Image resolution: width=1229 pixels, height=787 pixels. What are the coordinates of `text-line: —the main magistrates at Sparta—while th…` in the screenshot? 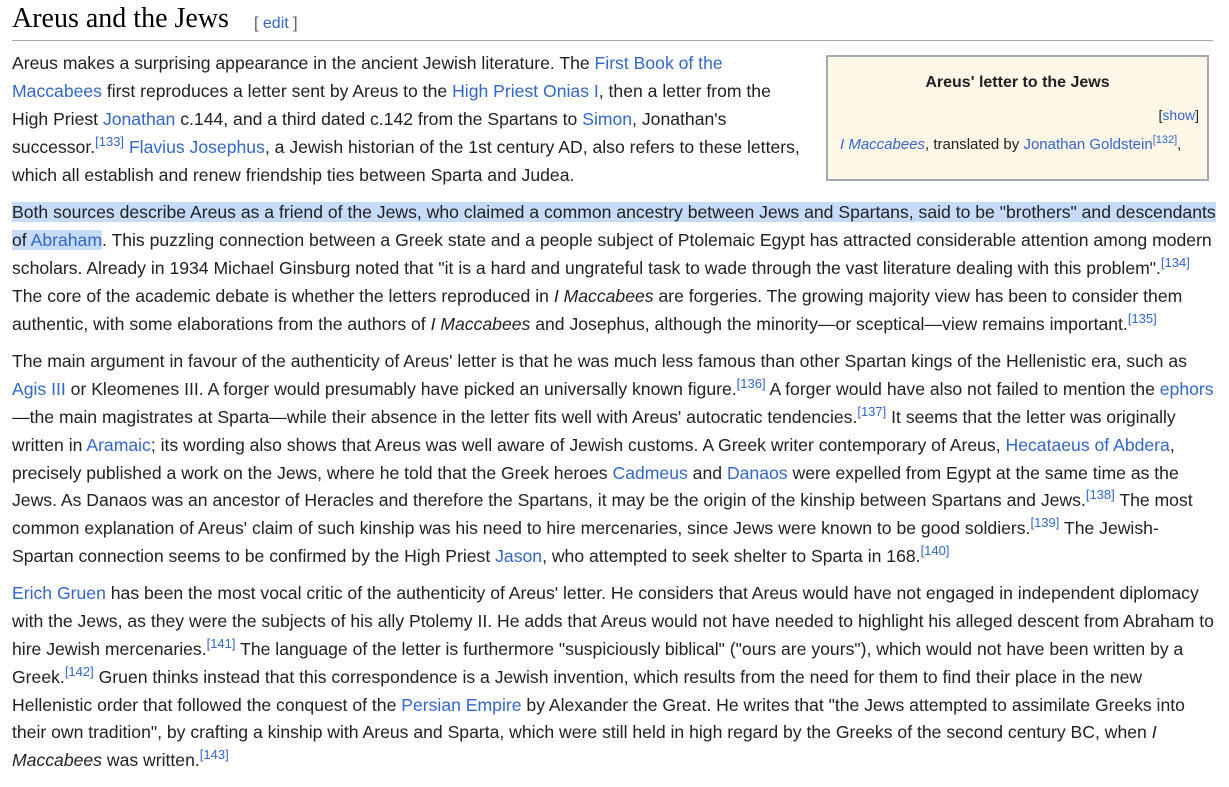 It's located at (612, 418).